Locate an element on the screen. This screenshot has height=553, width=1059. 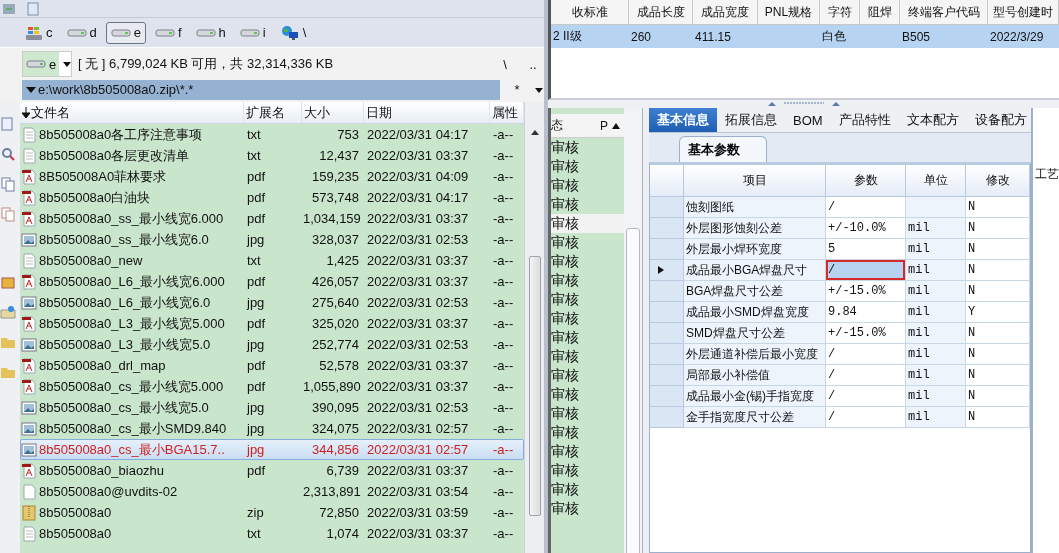
tab: 产品特性 is located at coordinates (864, 120).